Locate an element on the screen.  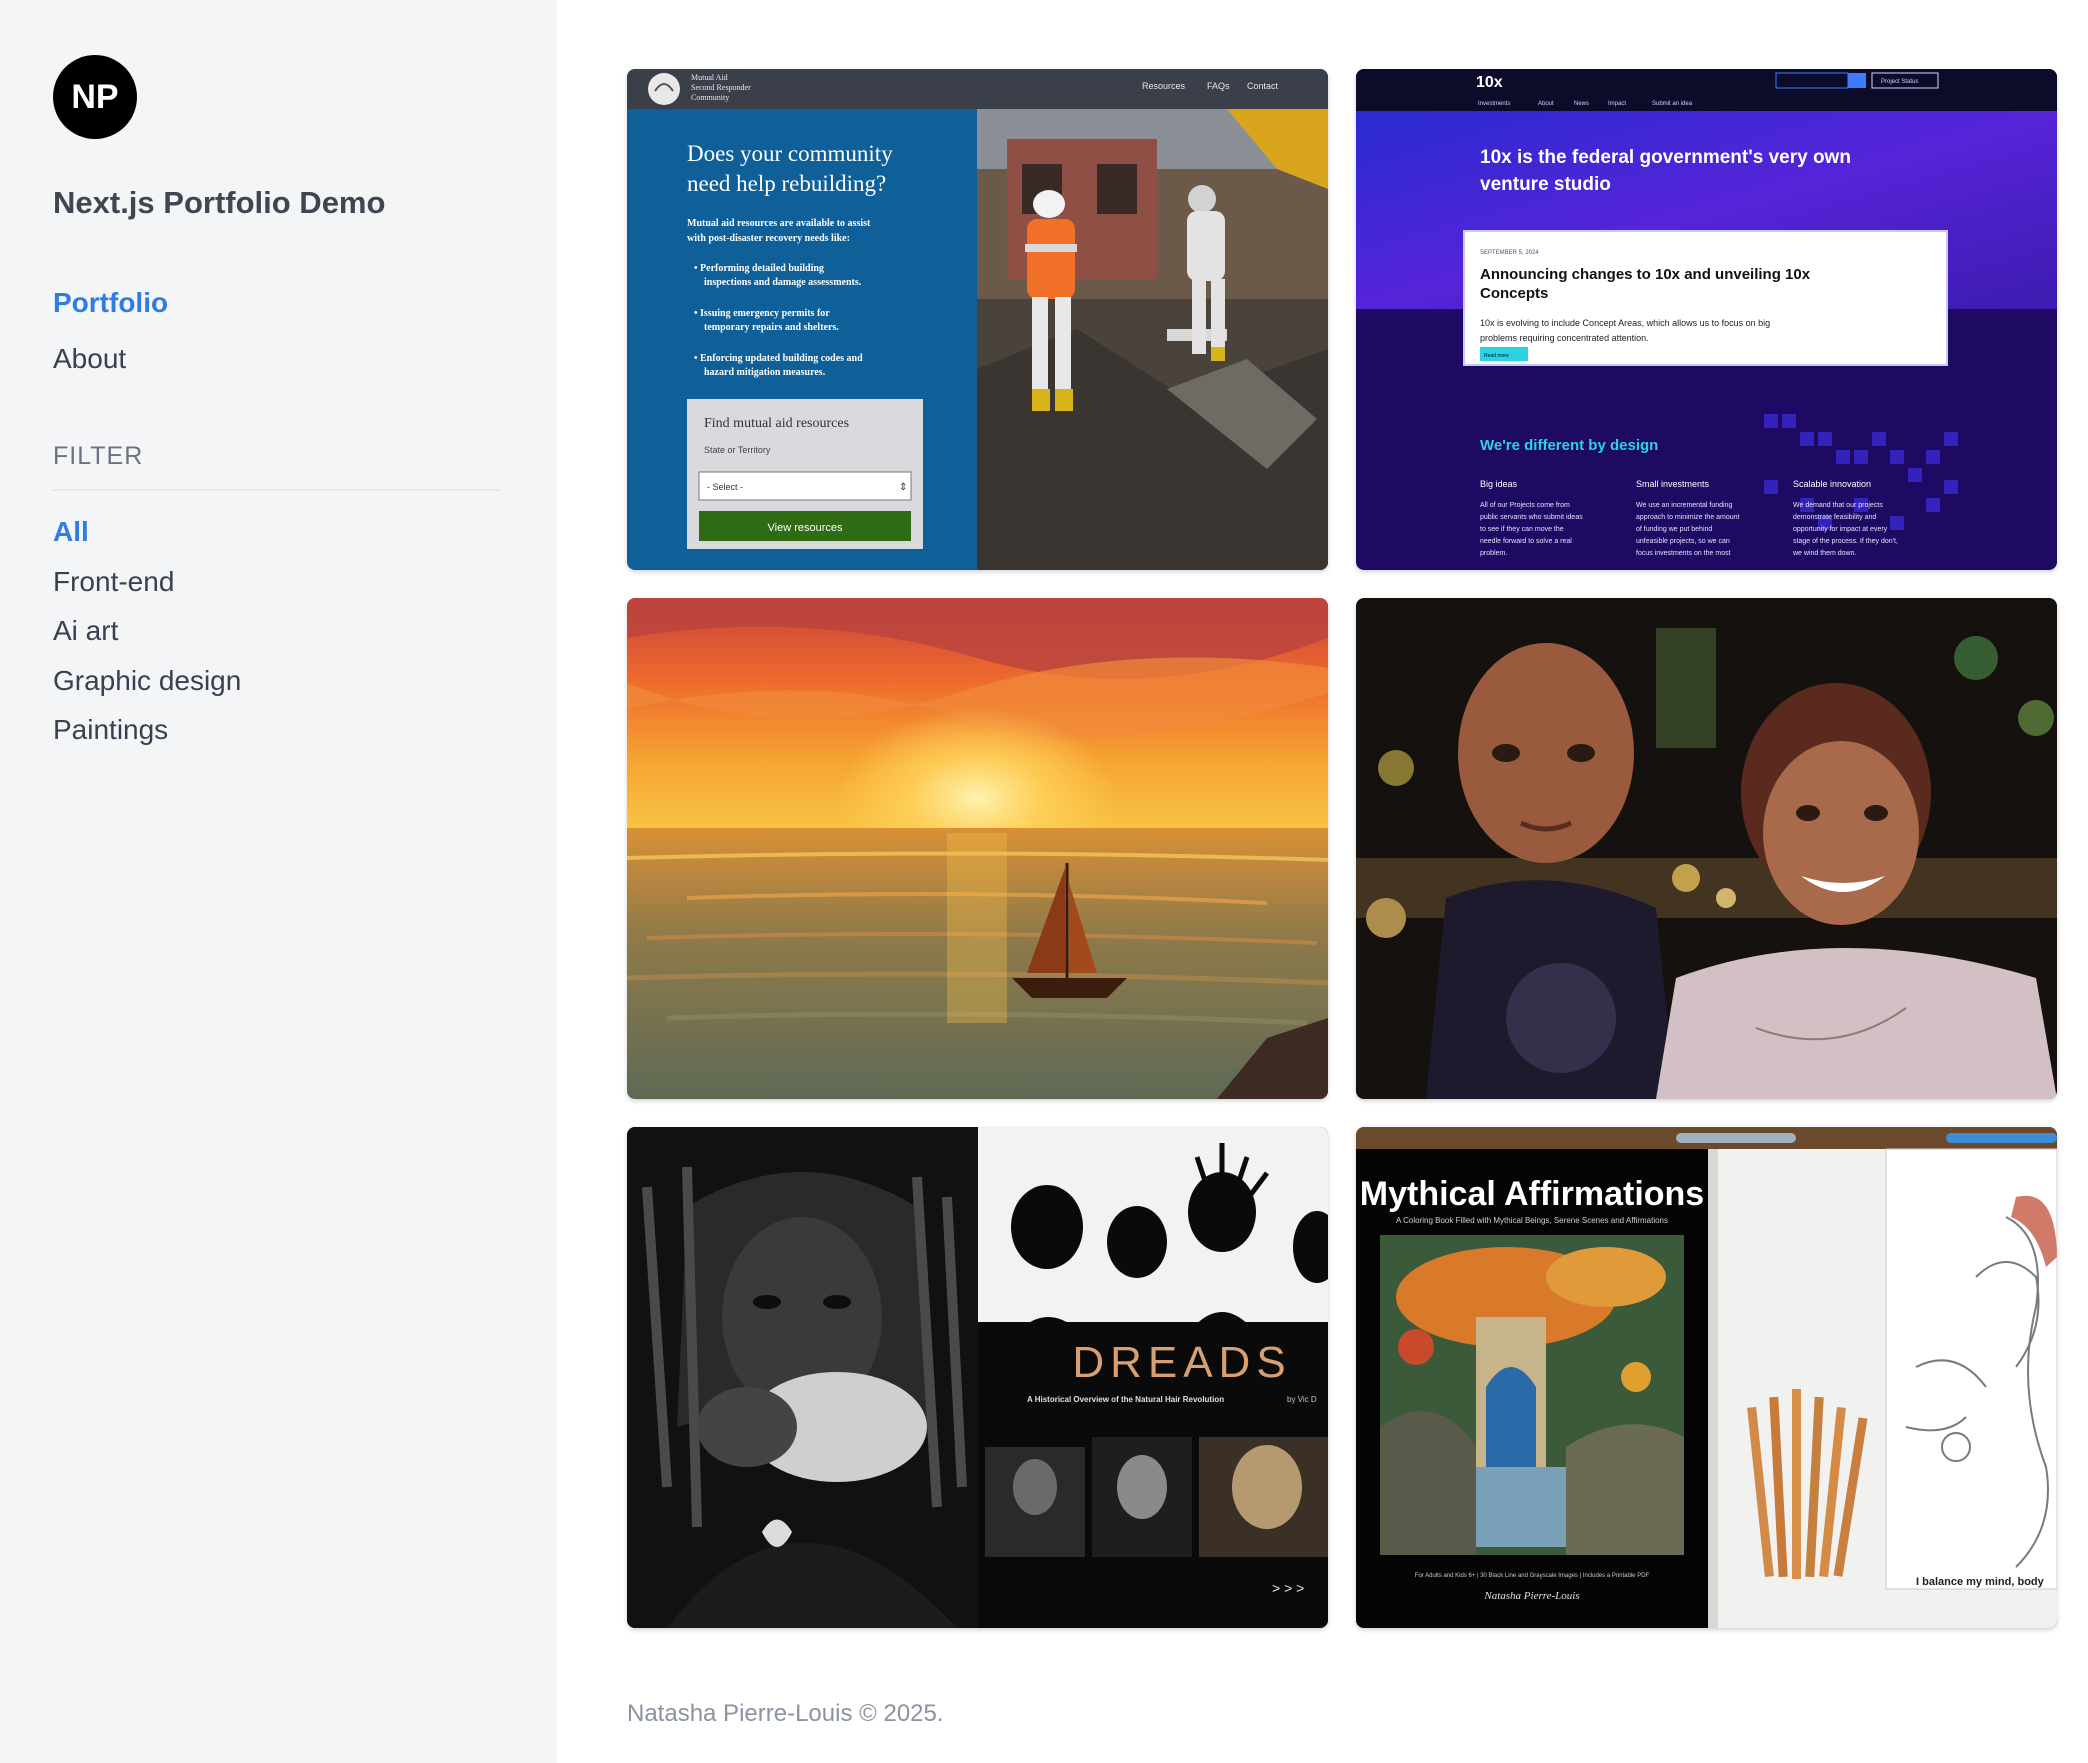
filter-ai-art: Ai art is located at coordinates (147, 631).